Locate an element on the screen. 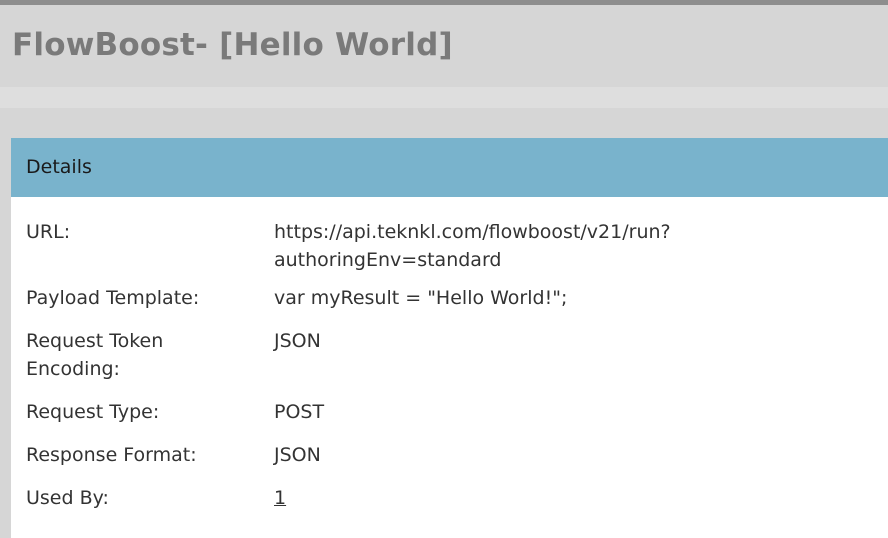 The width and height of the screenshot is (888, 538). details-panel-title: Details is located at coordinates (59, 167).